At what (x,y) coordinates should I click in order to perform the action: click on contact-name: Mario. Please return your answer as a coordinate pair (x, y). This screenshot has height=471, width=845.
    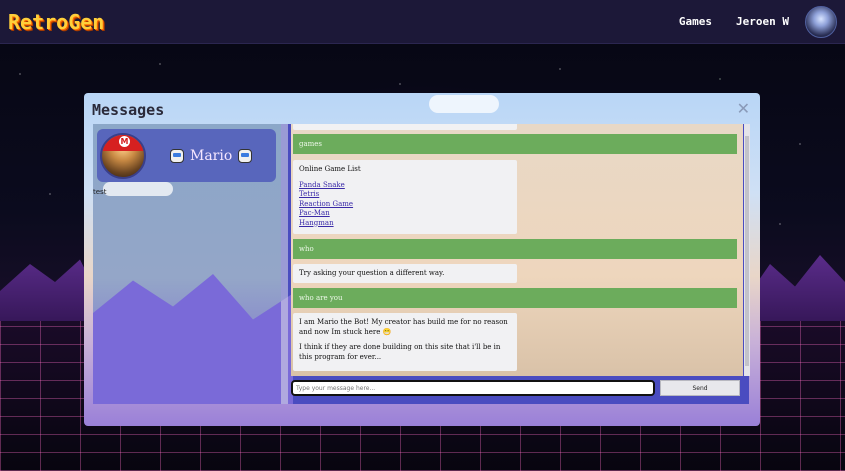
    Looking at the image, I should click on (211, 155).